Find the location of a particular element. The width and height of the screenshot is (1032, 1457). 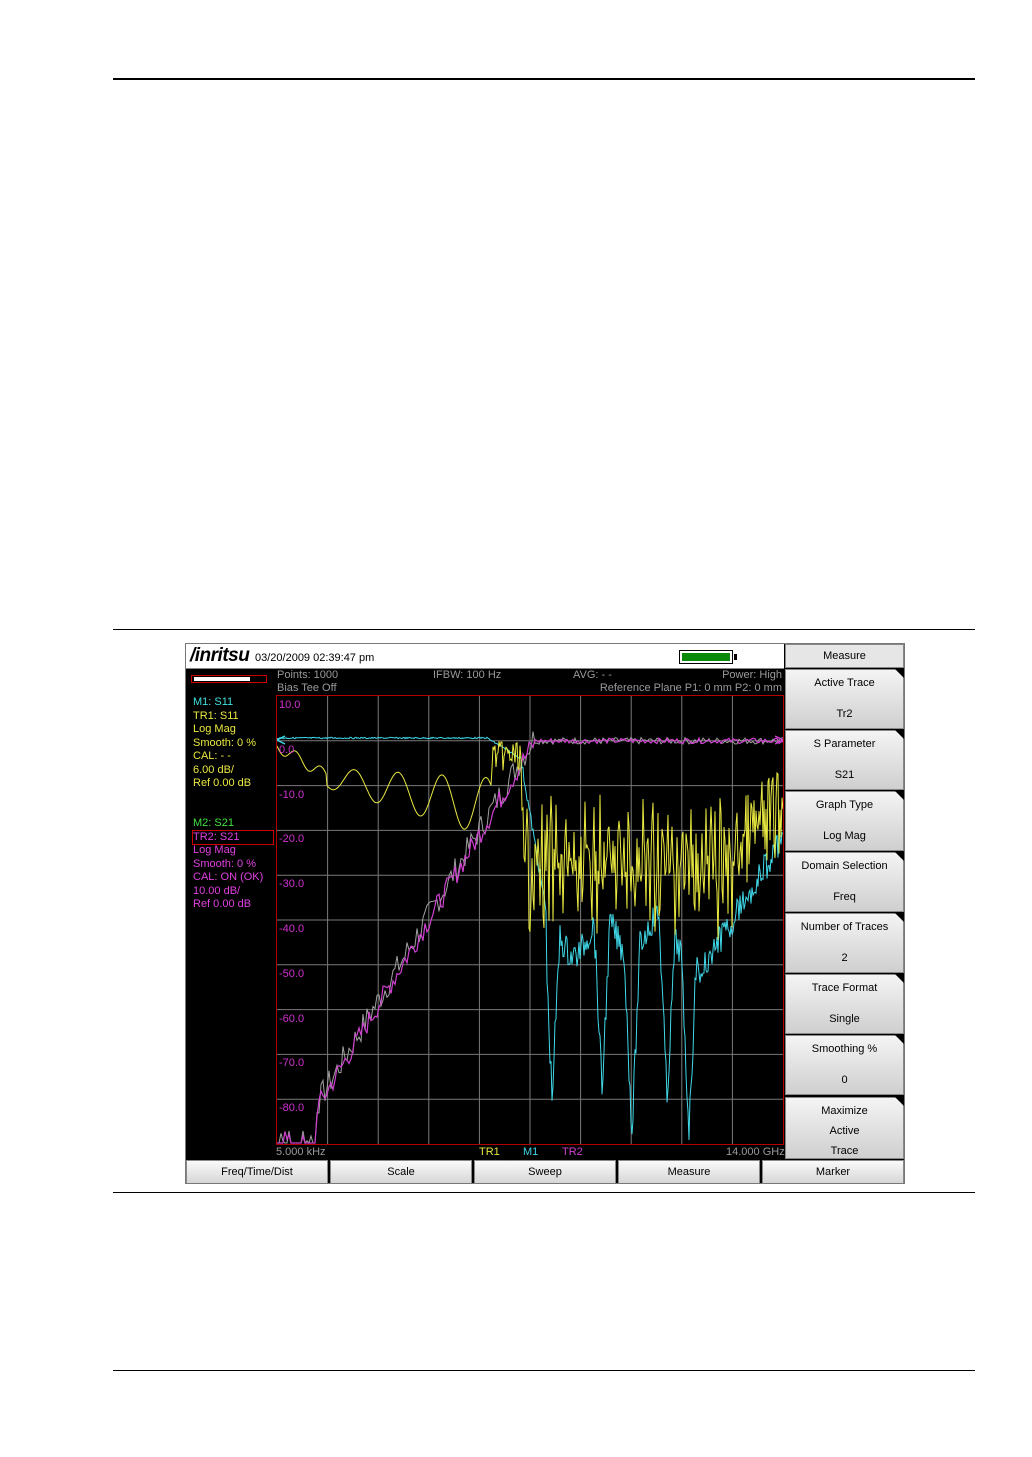

softkey-number-of-traces: Number of Traces 2 is located at coordinates (844, 943).